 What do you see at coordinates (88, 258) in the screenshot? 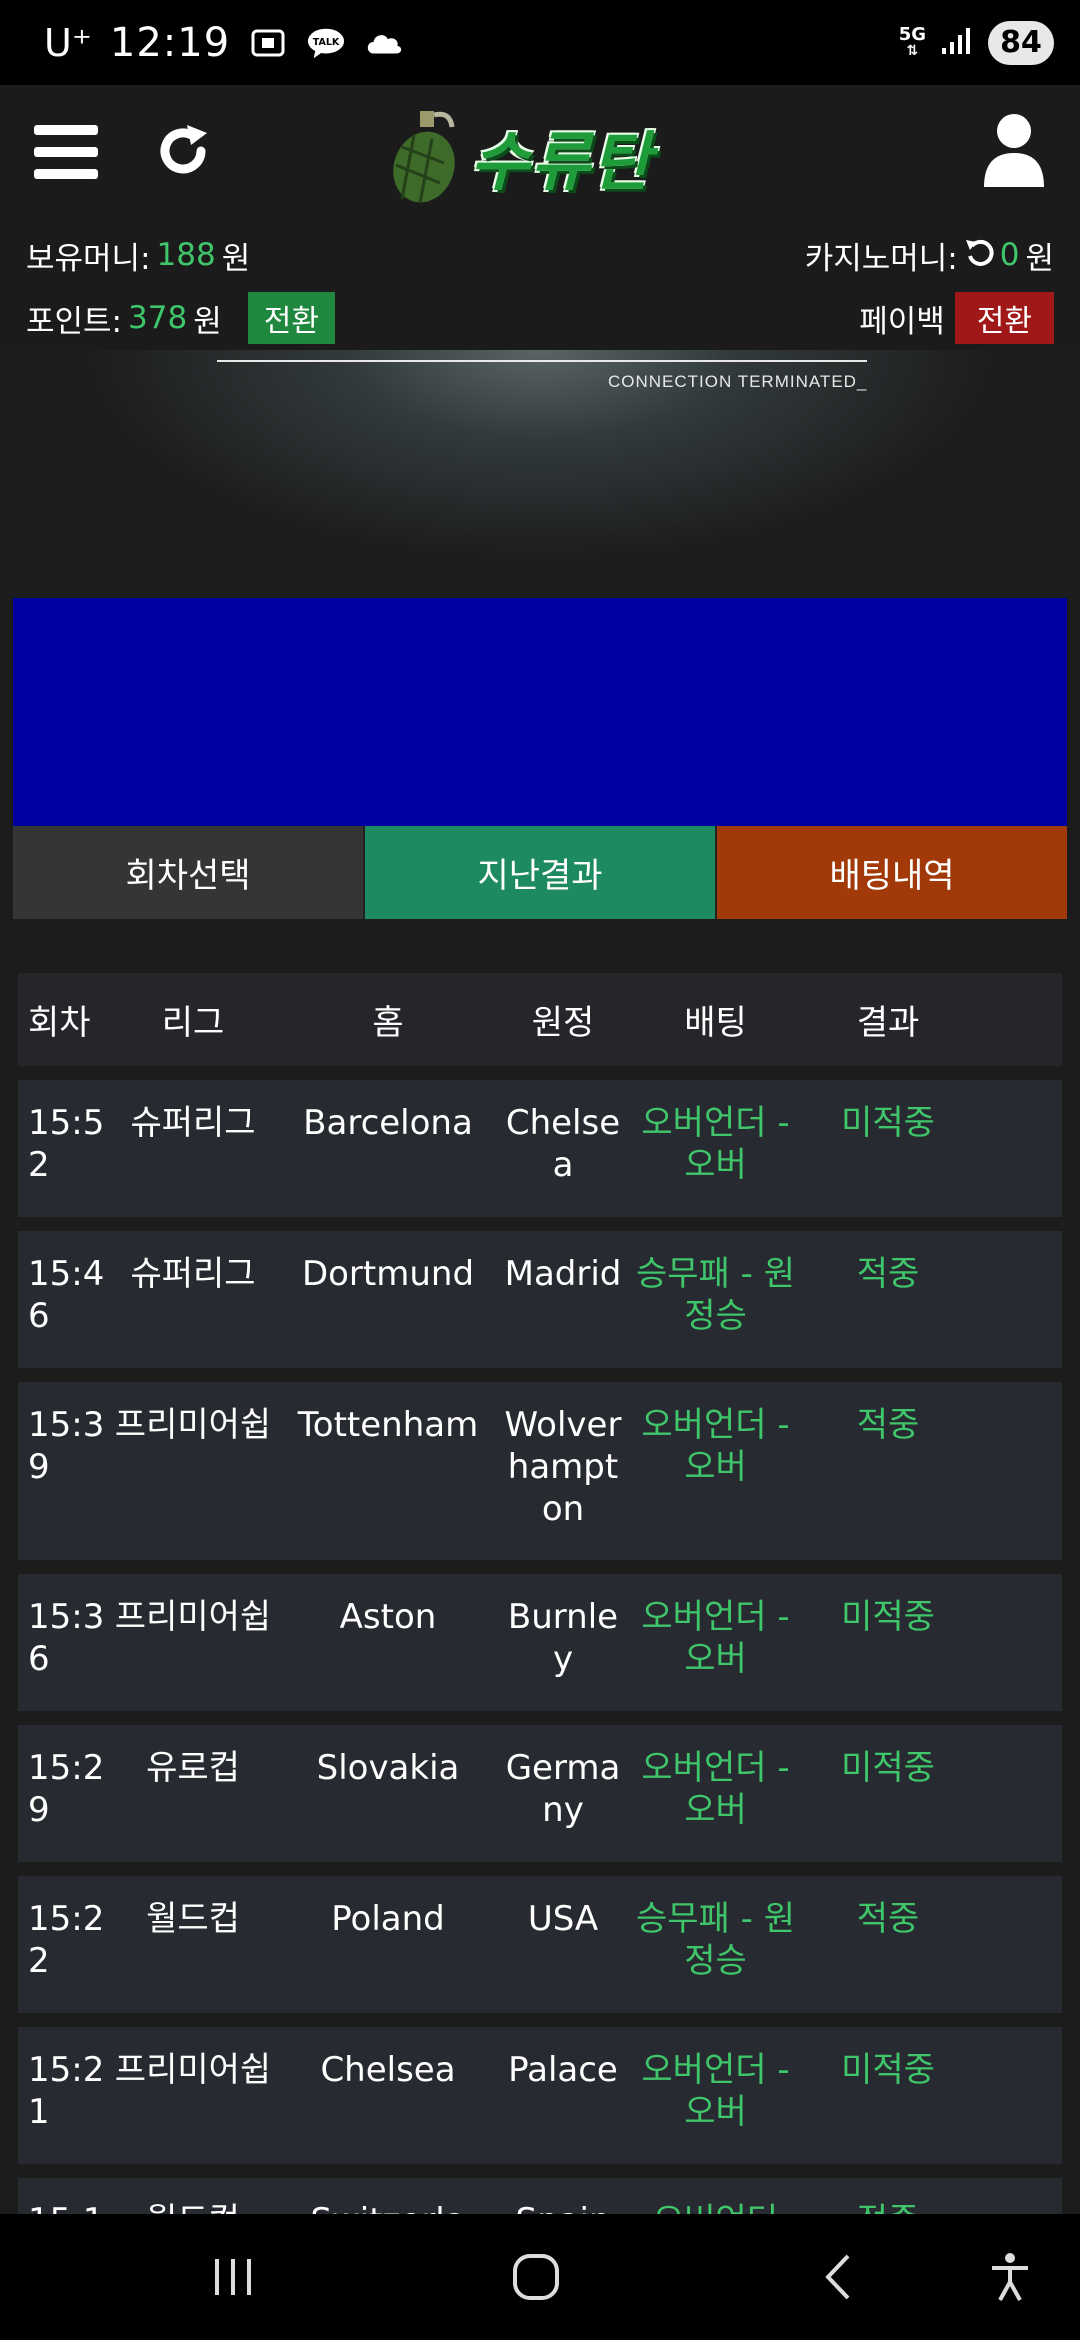
I see `balance-label: 보유머니:` at bounding box center [88, 258].